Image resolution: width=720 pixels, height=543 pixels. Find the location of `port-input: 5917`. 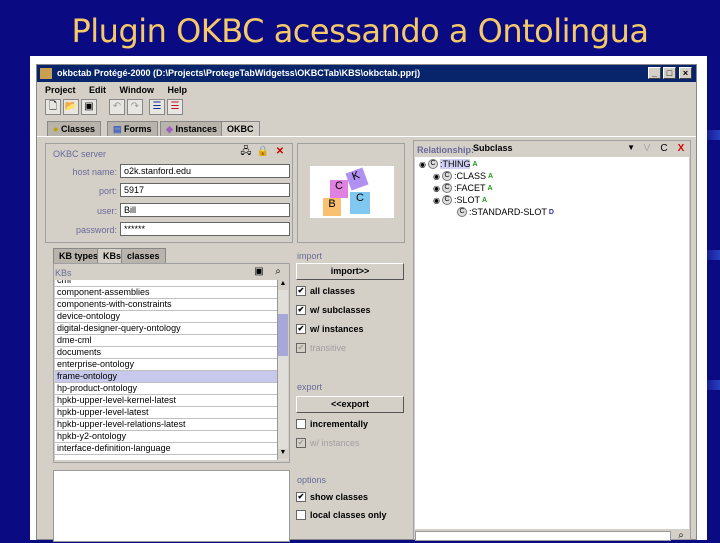

port-input: 5917 is located at coordinates (205, 190).